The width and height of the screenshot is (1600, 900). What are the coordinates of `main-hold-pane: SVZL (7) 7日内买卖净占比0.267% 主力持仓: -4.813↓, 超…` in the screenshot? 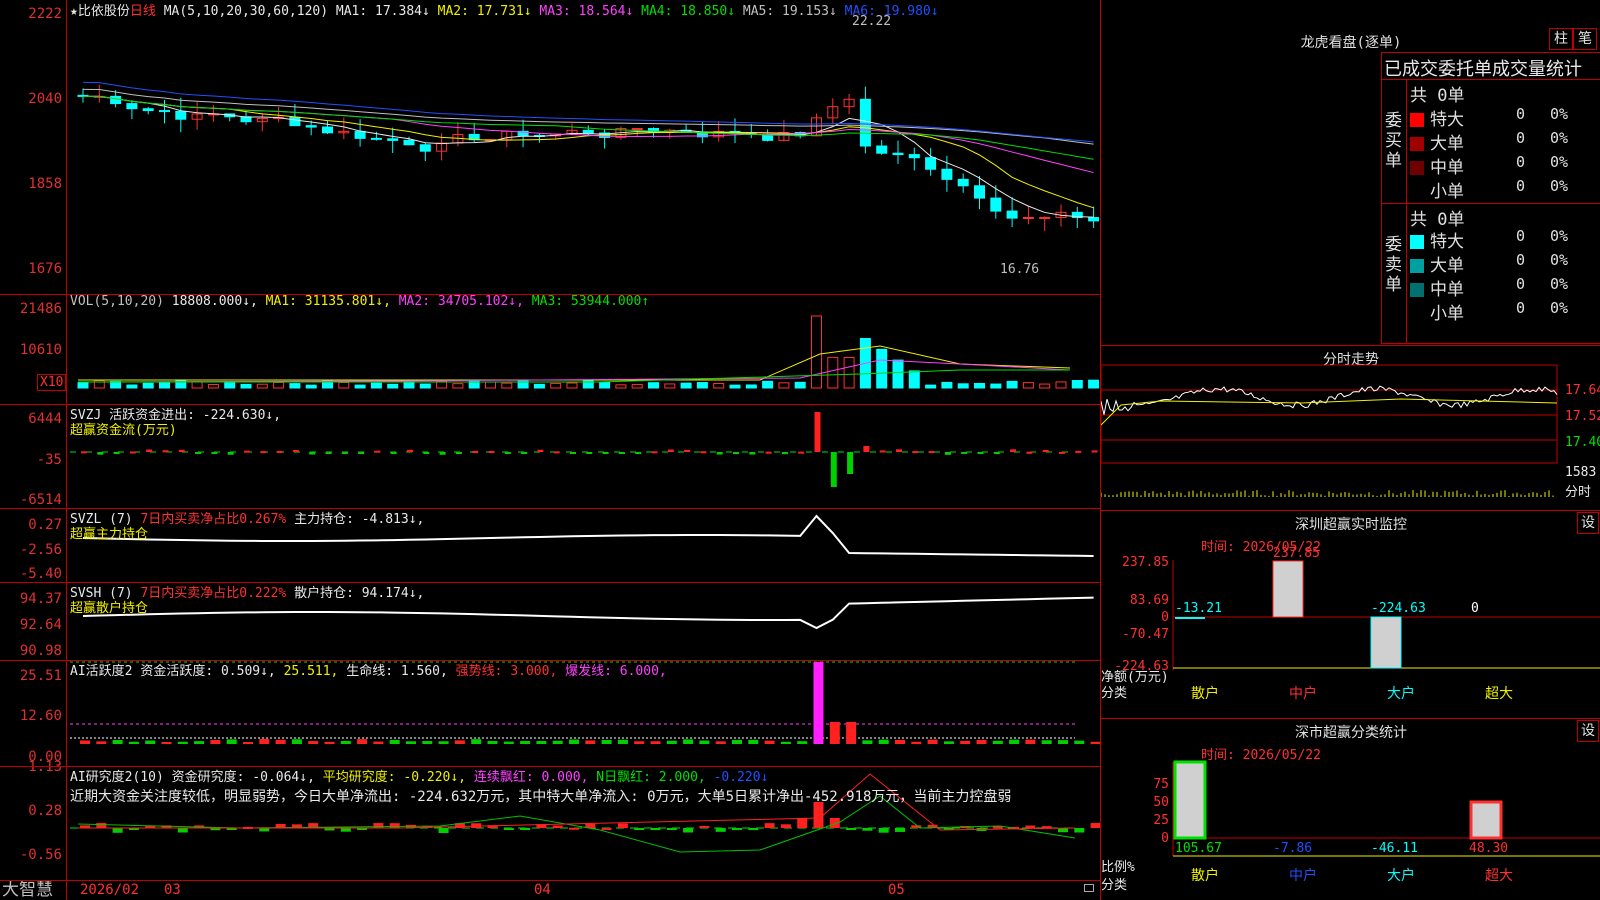 It's located at (550, 545).